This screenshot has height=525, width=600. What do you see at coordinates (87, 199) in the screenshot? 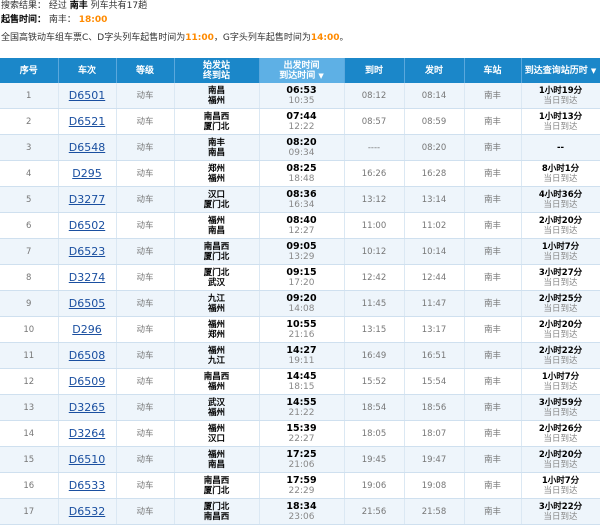
I see `cell-train-link: D3277` at bounding box center [87, 199].